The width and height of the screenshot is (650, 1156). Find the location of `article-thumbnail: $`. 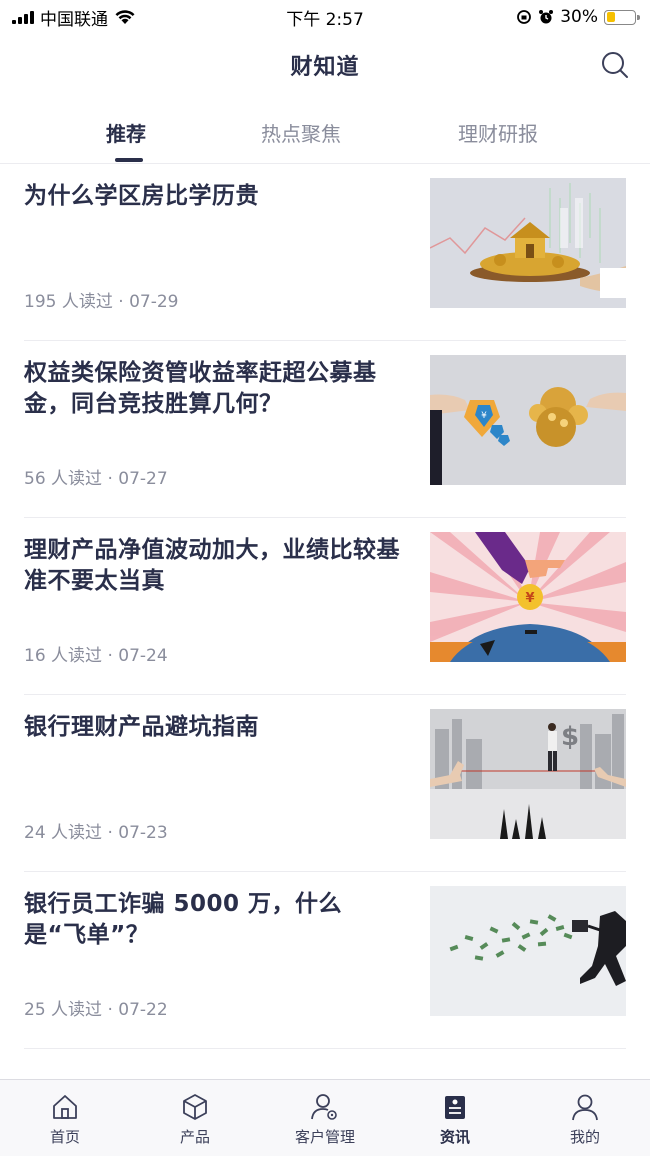

article-thumbnail: $ is located at coordinates (528, 774).